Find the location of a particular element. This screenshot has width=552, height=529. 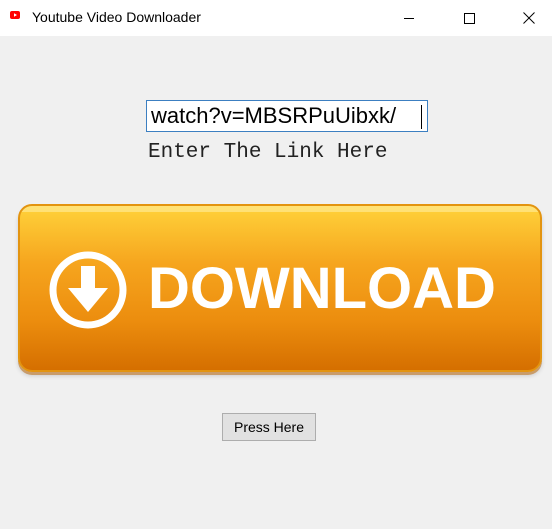

close-icon is located at coordinates (529, 18).